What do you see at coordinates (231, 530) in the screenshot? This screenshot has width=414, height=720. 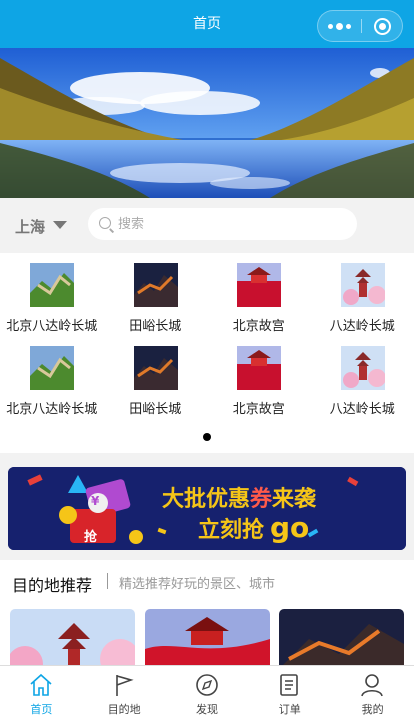 I see `promo-cta-text: 立刻抢` at bounding box center [231, 530].